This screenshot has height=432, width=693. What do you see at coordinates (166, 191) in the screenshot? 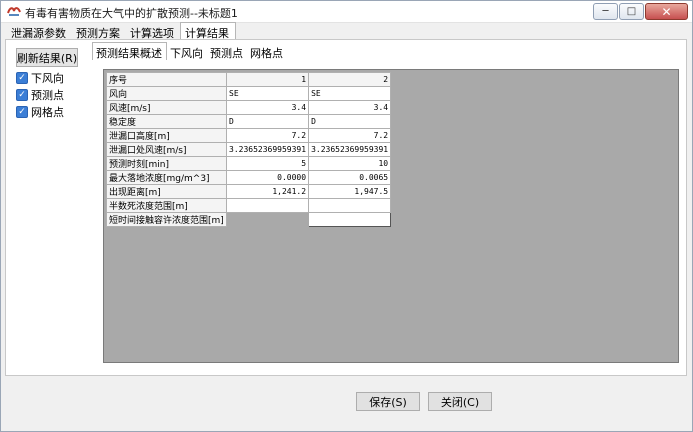
I see `row-label: 出现距离[m]` at bounding box center [166, 191].